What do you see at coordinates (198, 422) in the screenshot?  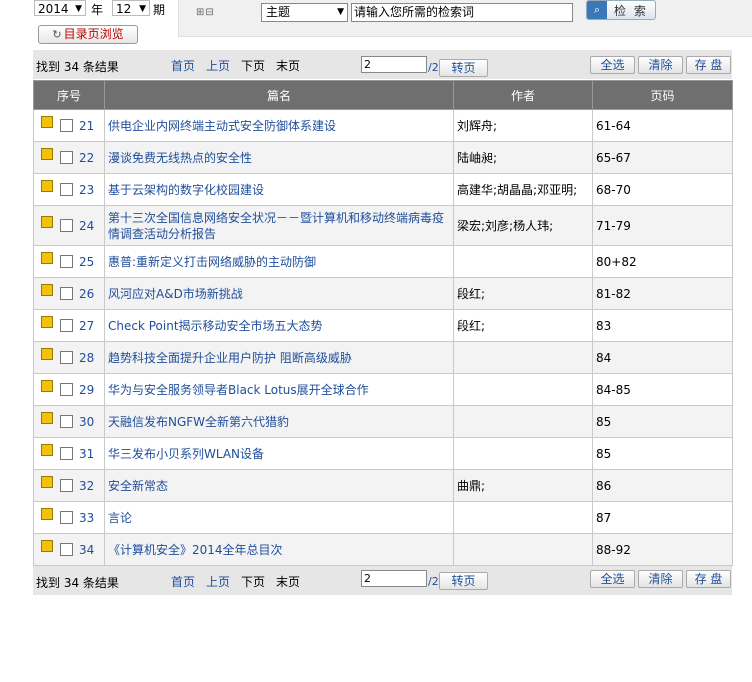 I see `article-title-link: 天融信发布NGFW全新第六代猎豹` at bounding box center [198, 422].